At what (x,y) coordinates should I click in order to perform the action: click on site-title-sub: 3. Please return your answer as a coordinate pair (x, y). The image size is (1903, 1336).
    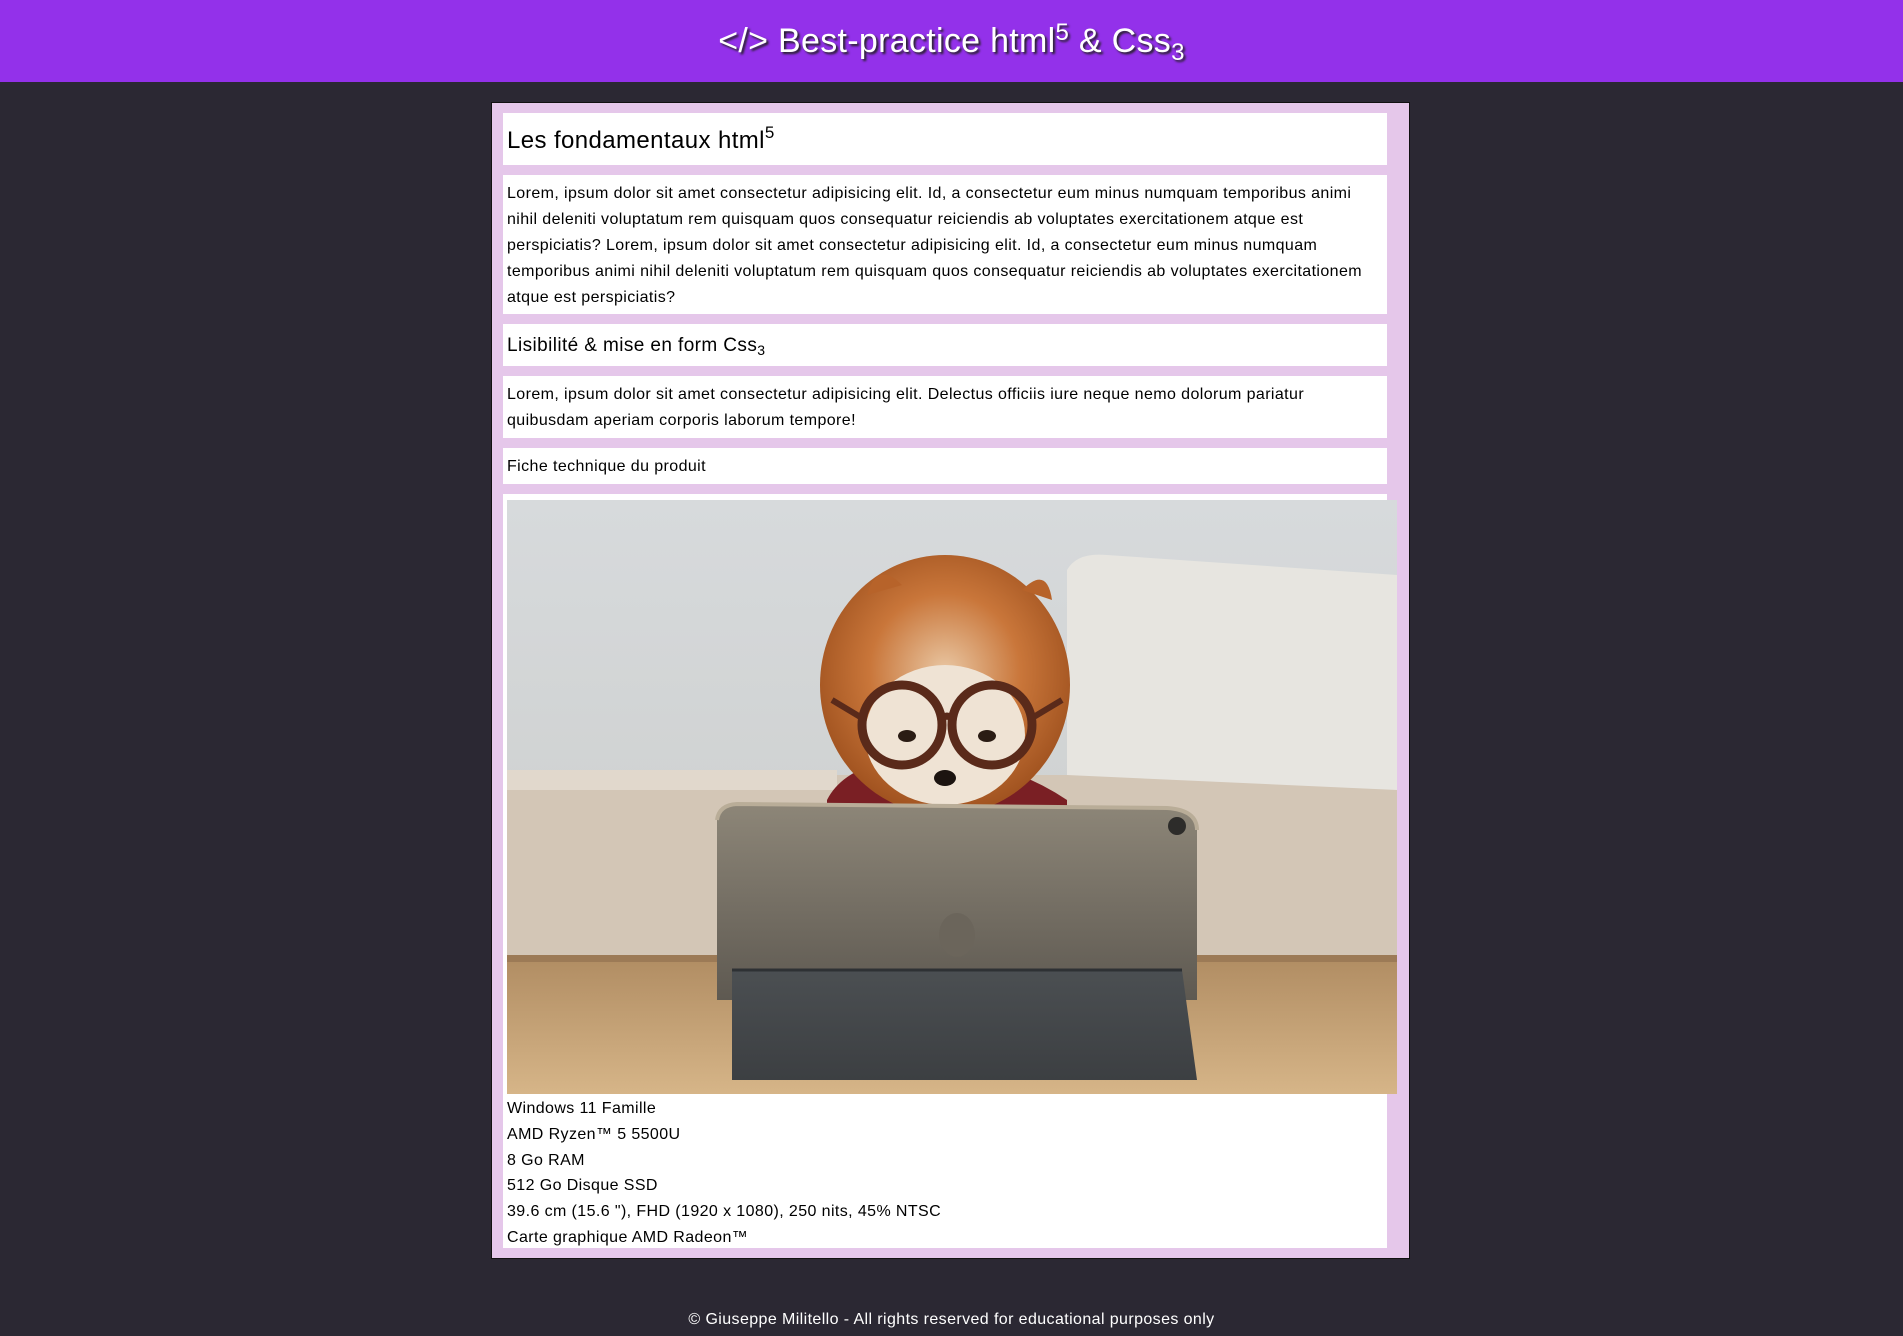
    Looking at the image, I should click on (1178, 52).